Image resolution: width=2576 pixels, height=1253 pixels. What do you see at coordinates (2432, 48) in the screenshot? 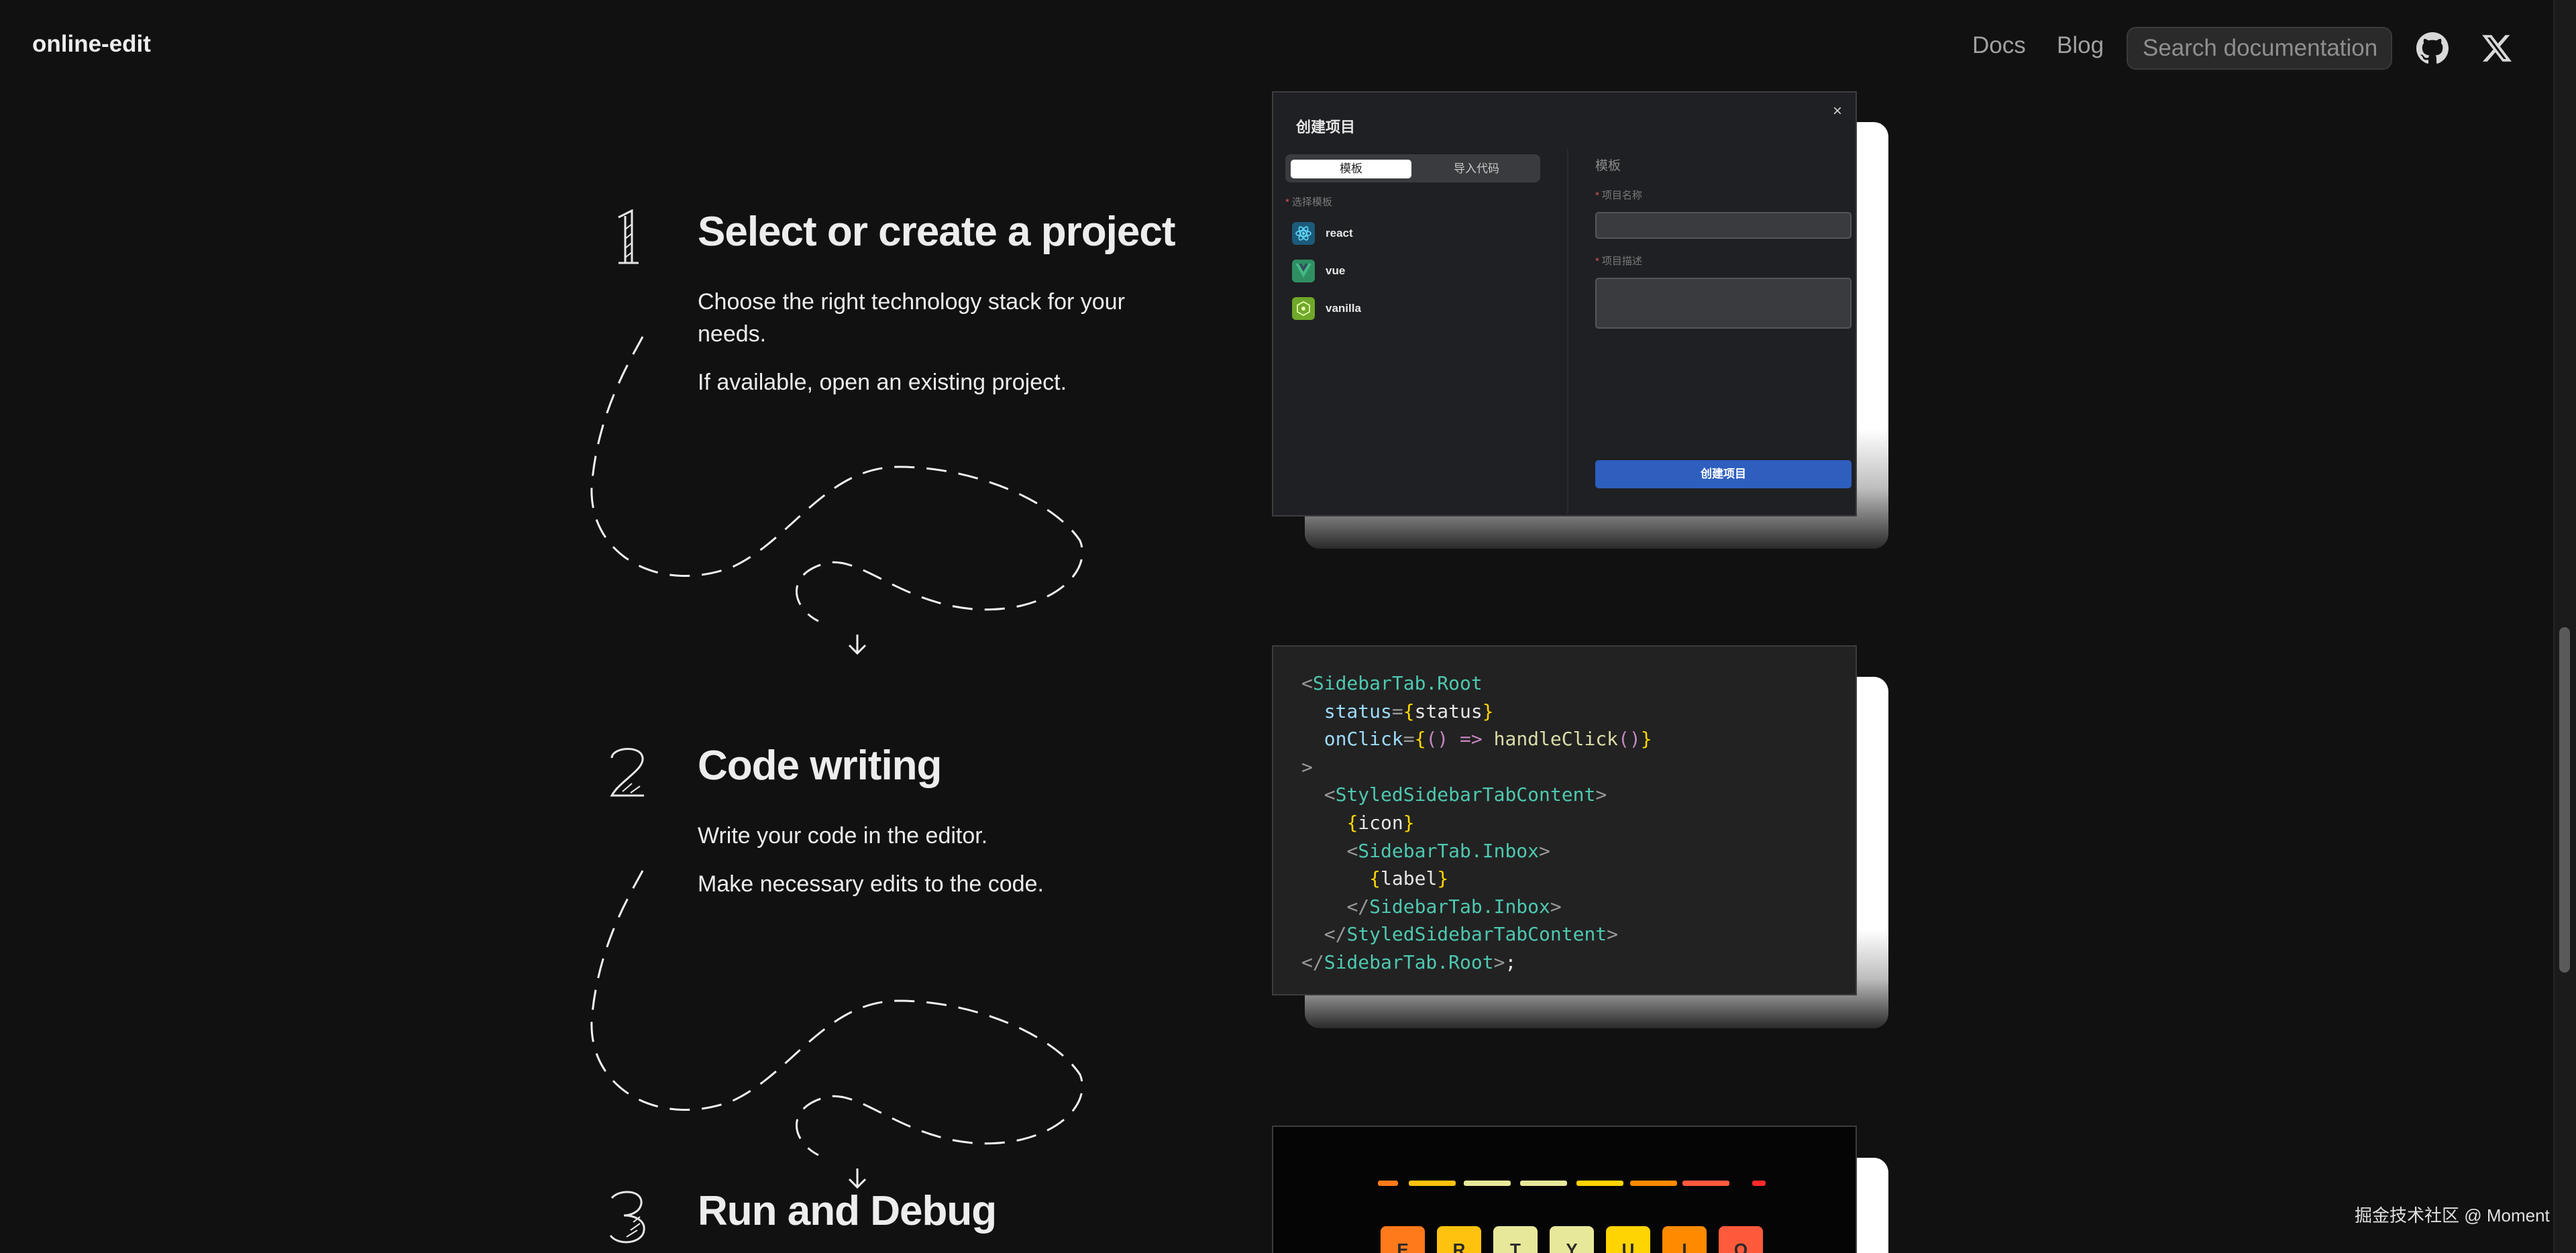
I see `github-icon` at bounding box center [2432, 48].